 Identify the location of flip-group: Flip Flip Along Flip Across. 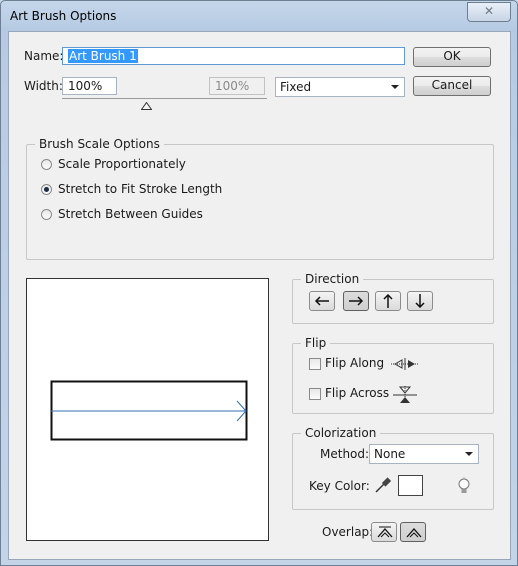
(393, 375).